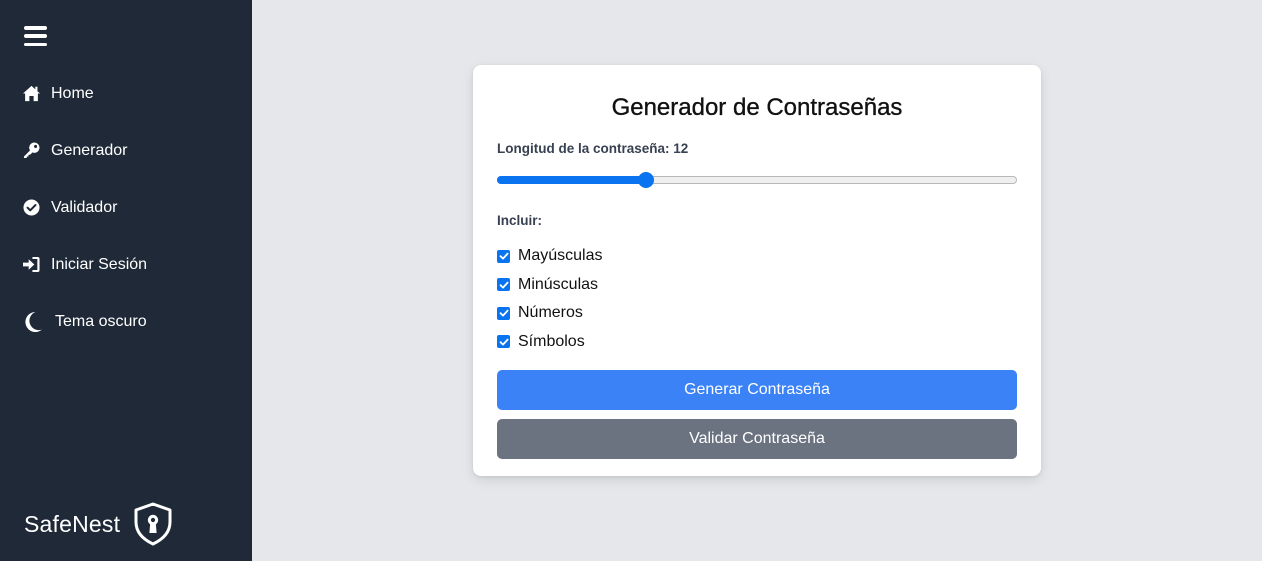  Describe the element at coordinates (126, 93) in the screenshot. I see `sidebar-item-home: Home` at that location.